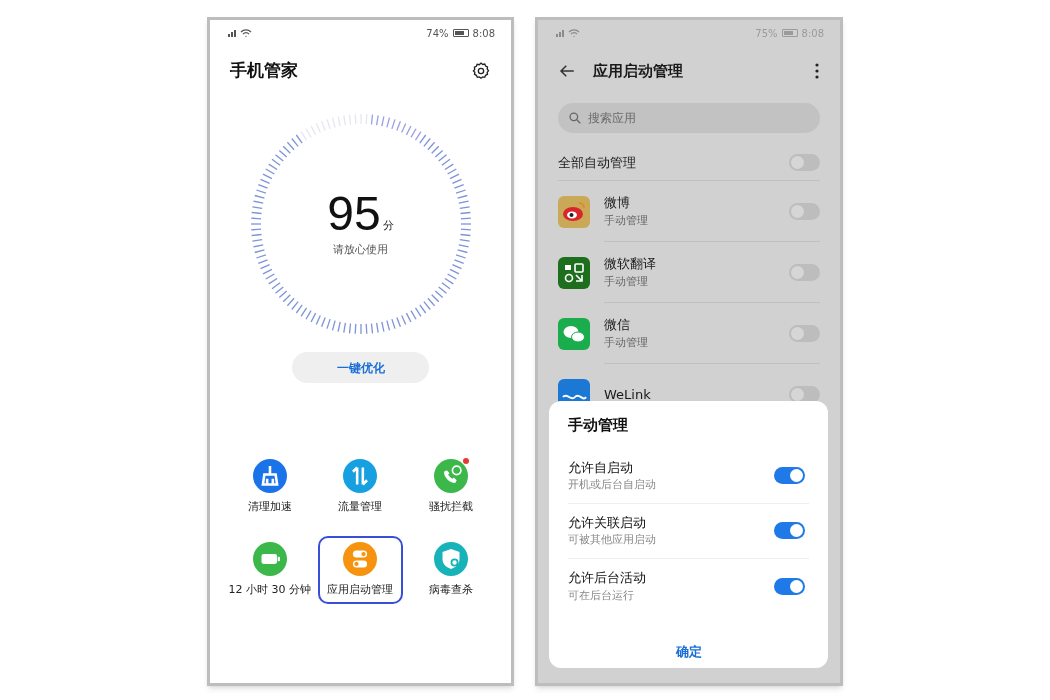 Image resolution: width=1050 pixels, height=700 pixels. I want to click on search-field: 搜索应用, so click(689, 118).